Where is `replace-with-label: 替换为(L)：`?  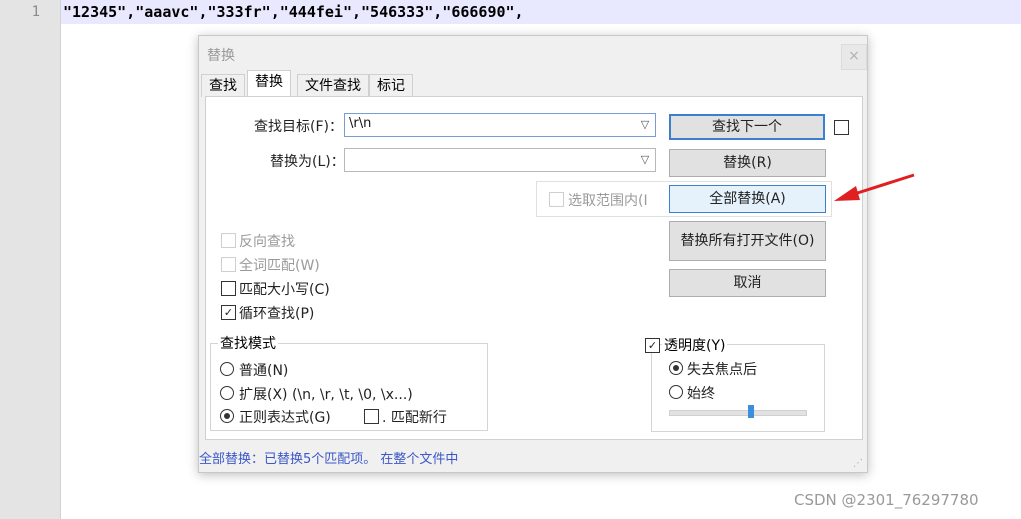 replace-with-label: 替换为(L)： is located at coordinates (307, 162).